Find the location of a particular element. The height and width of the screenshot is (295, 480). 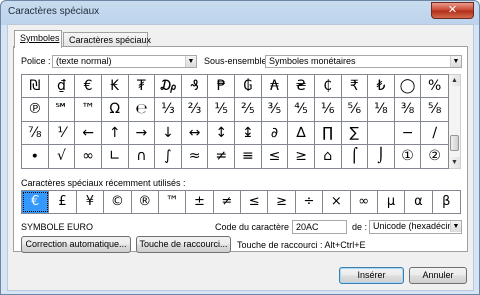

chevron-down-icon: ▼ is located at coordinates (455, 61).